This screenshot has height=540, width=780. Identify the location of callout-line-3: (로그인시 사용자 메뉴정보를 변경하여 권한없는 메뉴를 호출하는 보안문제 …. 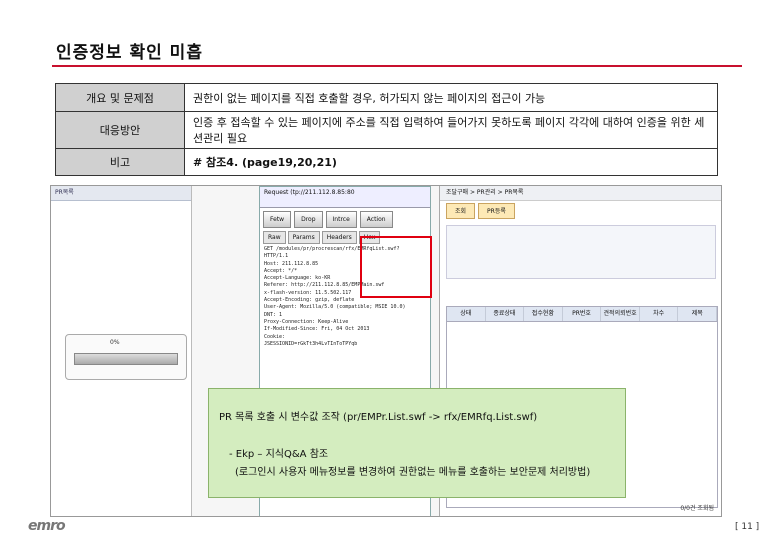
(413, 472).